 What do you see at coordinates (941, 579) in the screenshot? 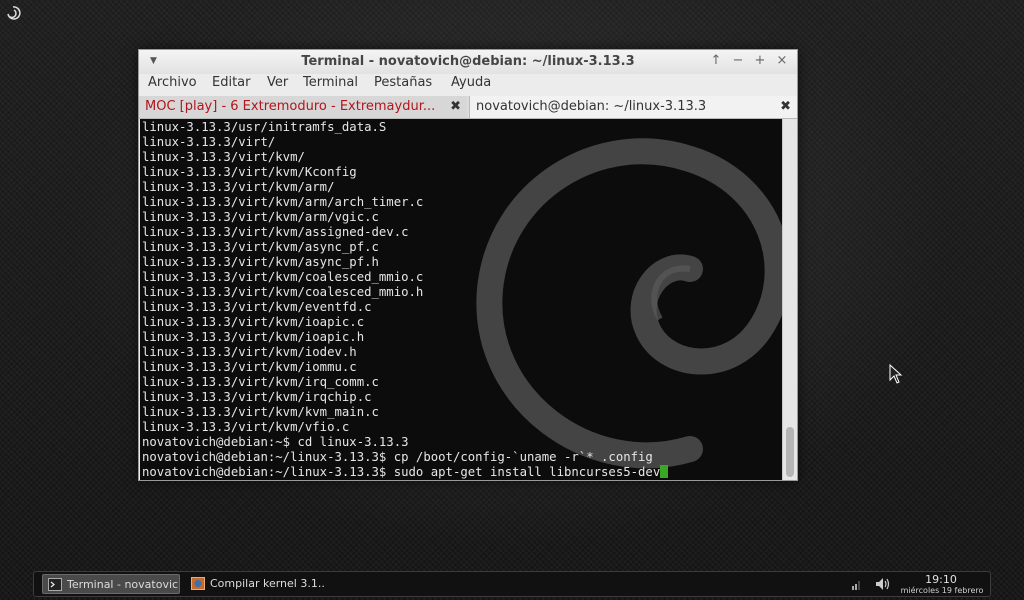
I see `clock-time: 19:10` at bounding box center [941, 579].